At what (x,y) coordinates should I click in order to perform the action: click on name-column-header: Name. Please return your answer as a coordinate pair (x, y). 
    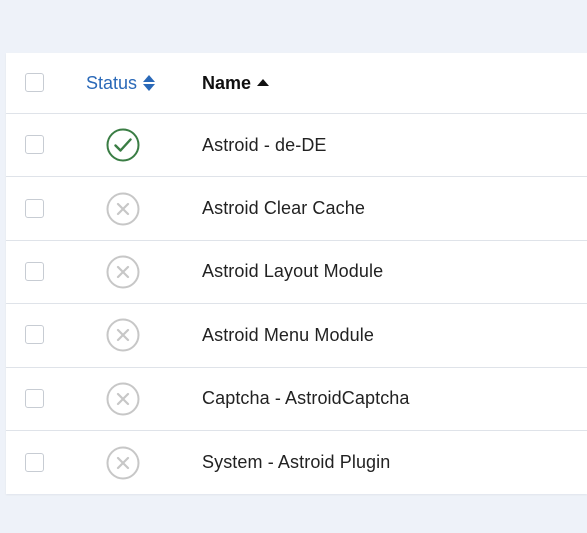
    Looking at the image, I should click on (236, 83).